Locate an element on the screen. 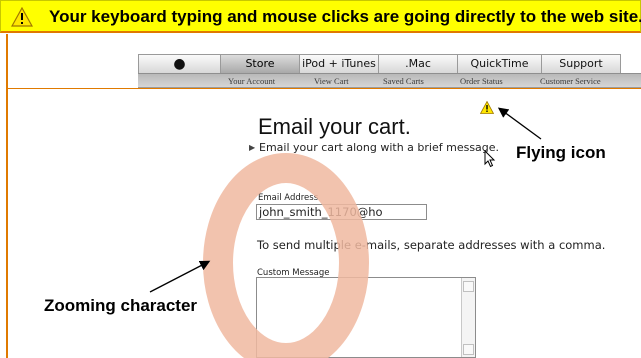 This screenshot has height=358, width=641. tab-label: iPod + iTunes is located at coordinates (339, 63).